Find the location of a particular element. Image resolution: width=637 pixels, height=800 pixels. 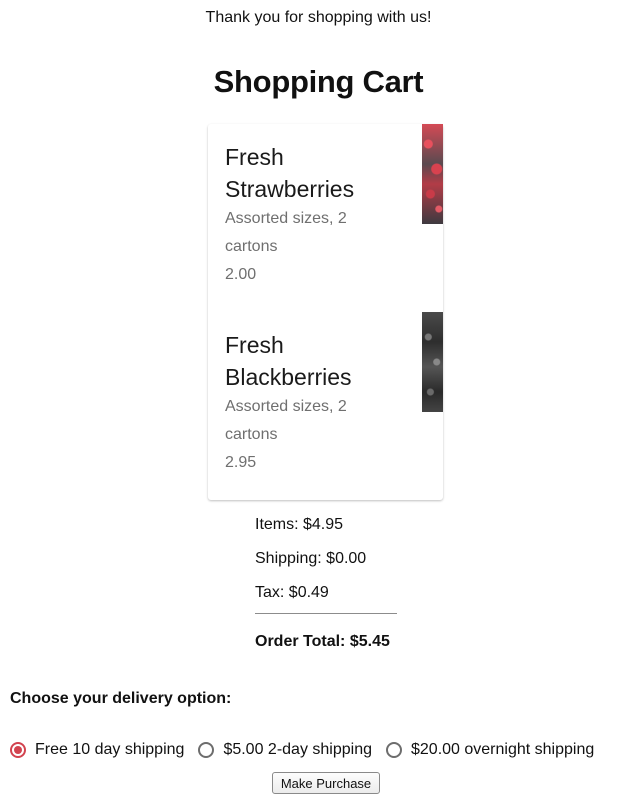

delivery-option-text: $5.00 2-day shipping is located at coordinates (297, 749).